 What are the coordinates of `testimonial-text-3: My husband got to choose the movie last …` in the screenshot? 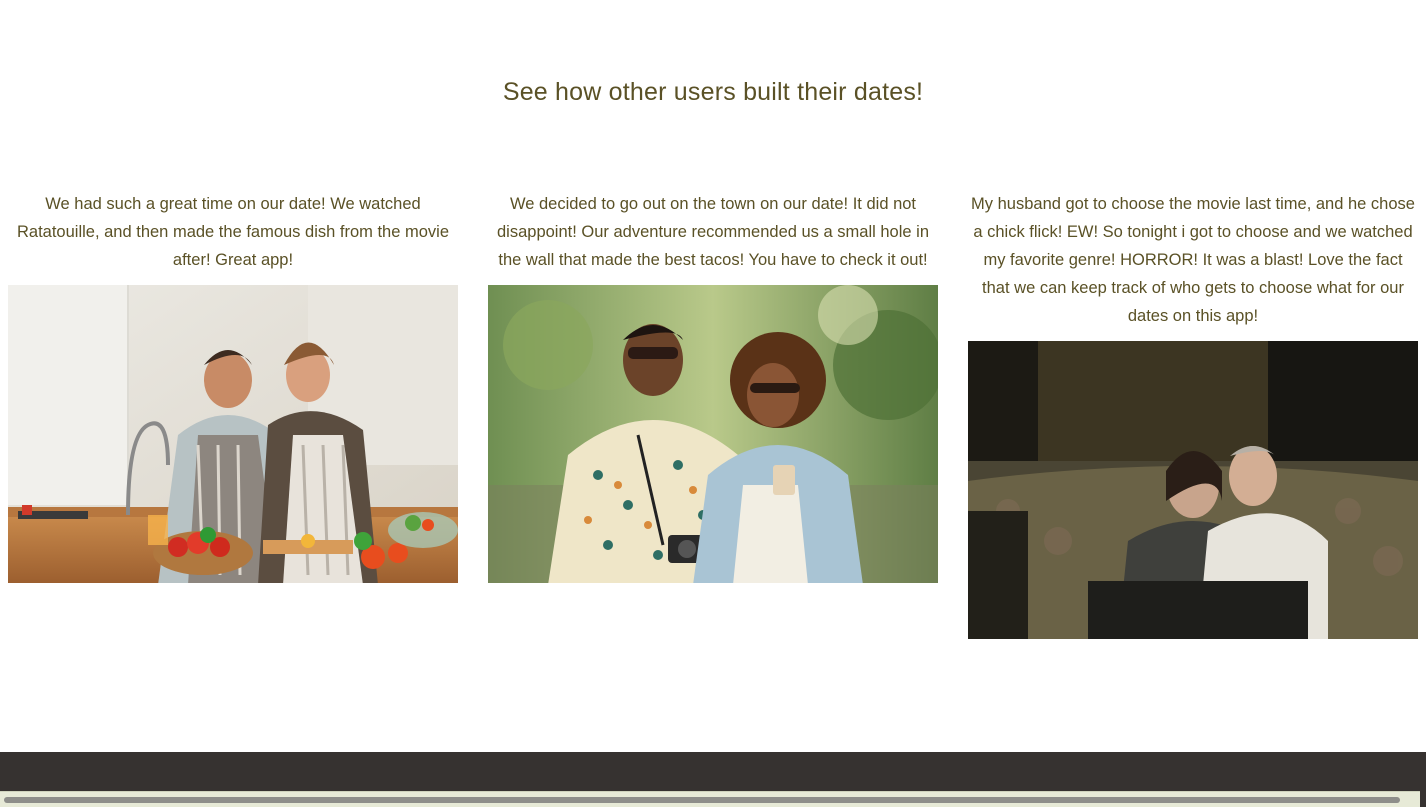 It's located at (1193, 260).